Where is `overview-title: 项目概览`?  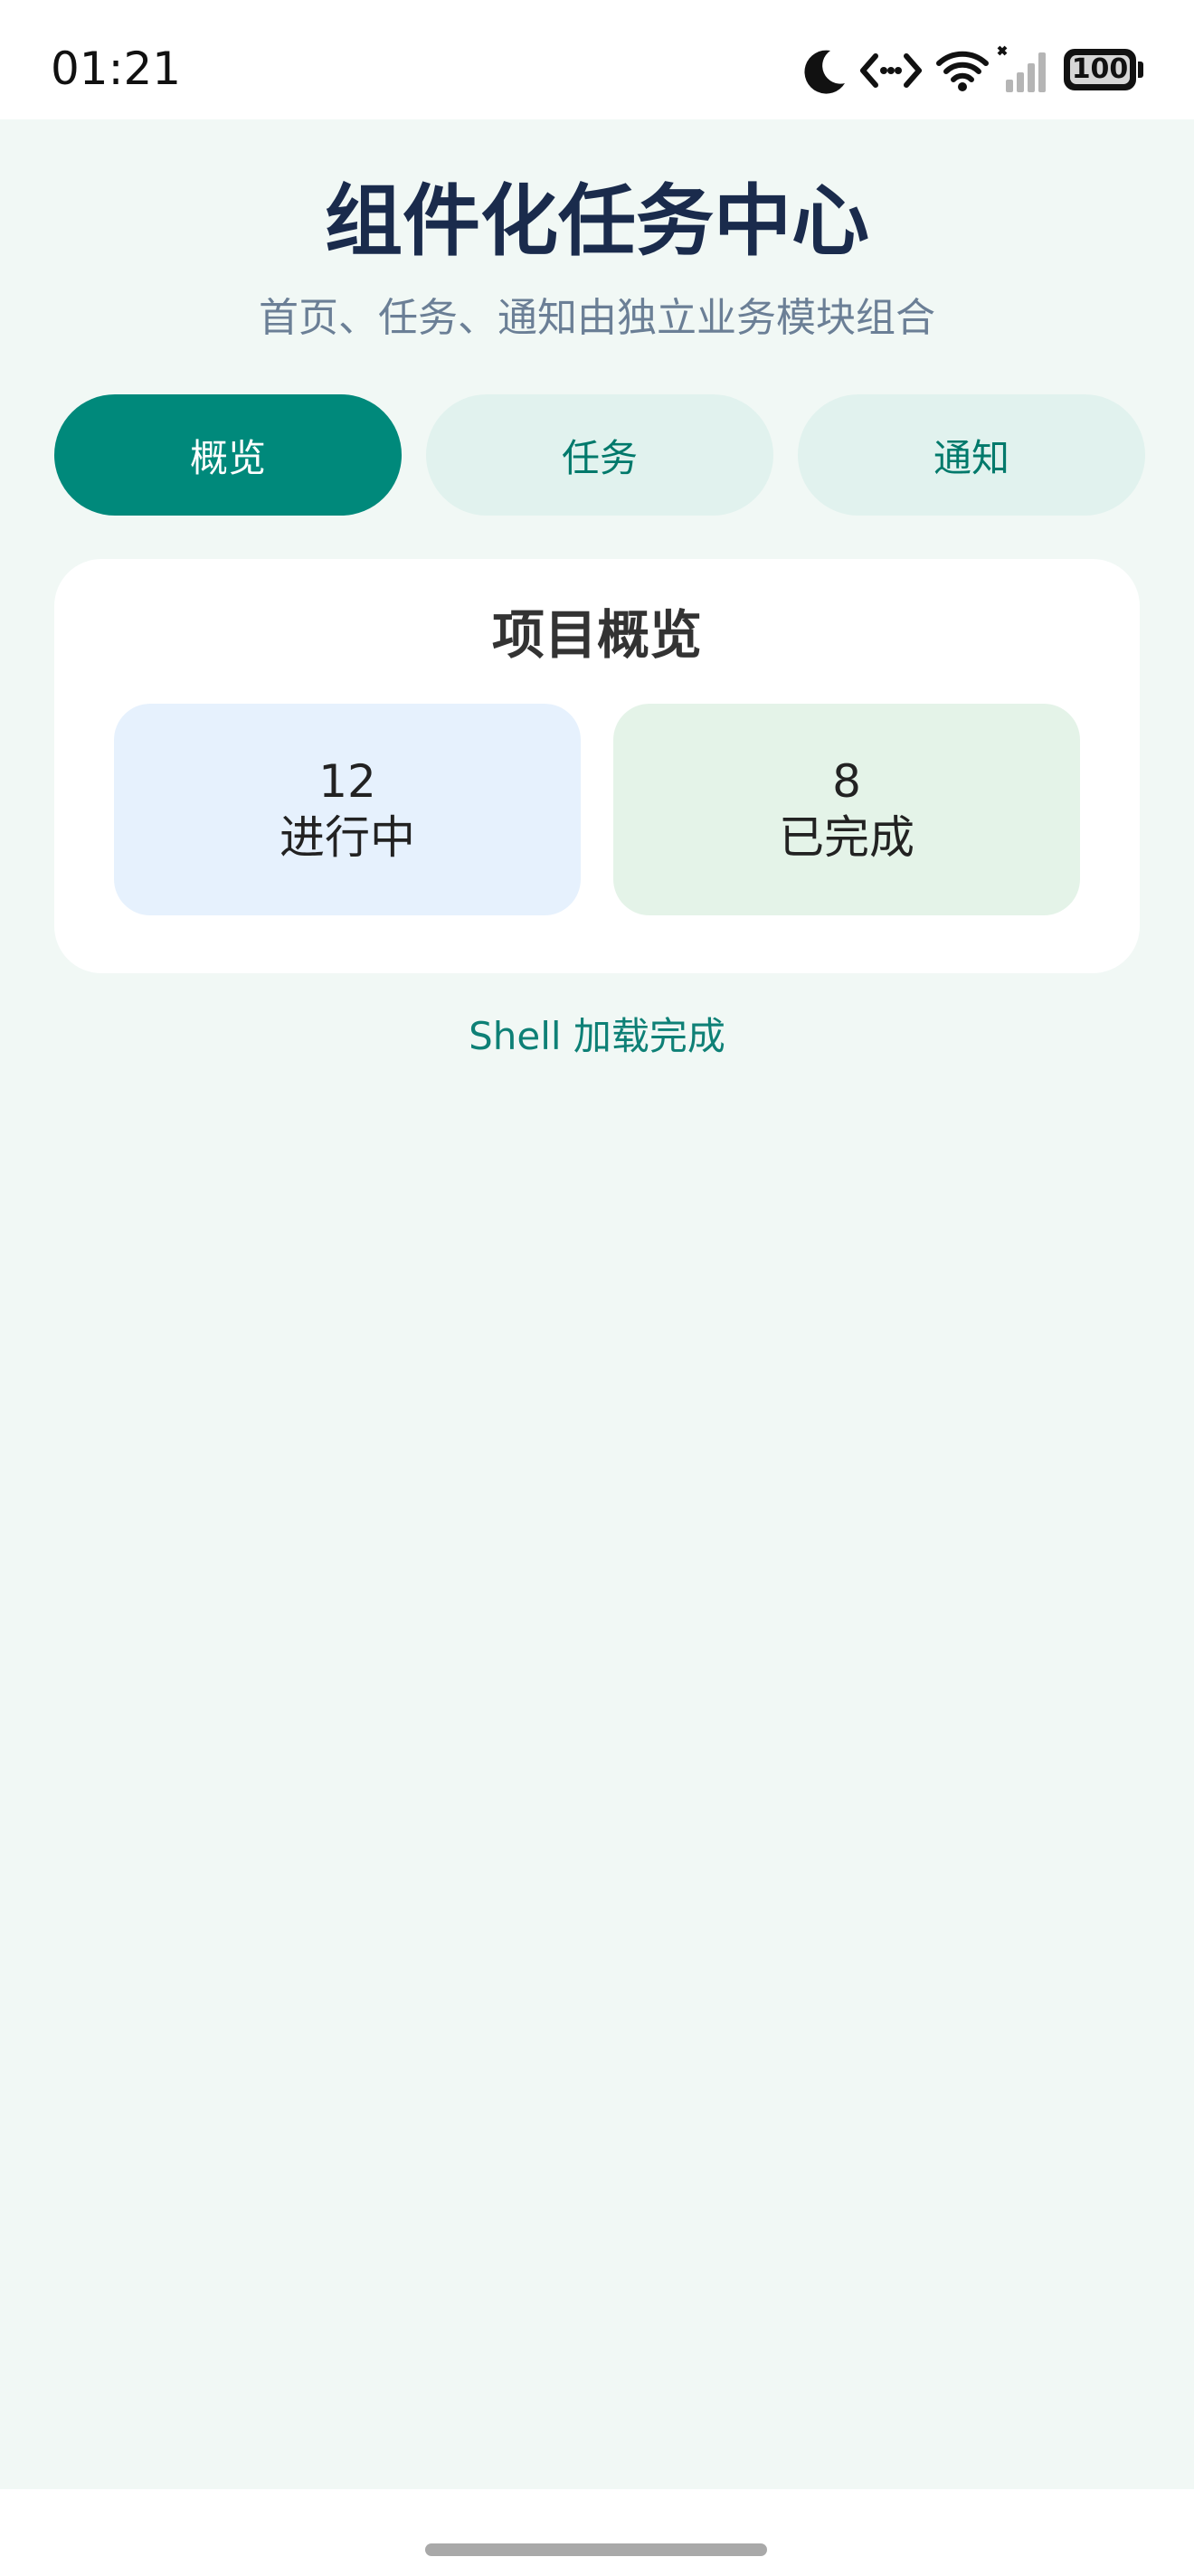
overview-title: 项目概览 is located at coordinates (596, 635).